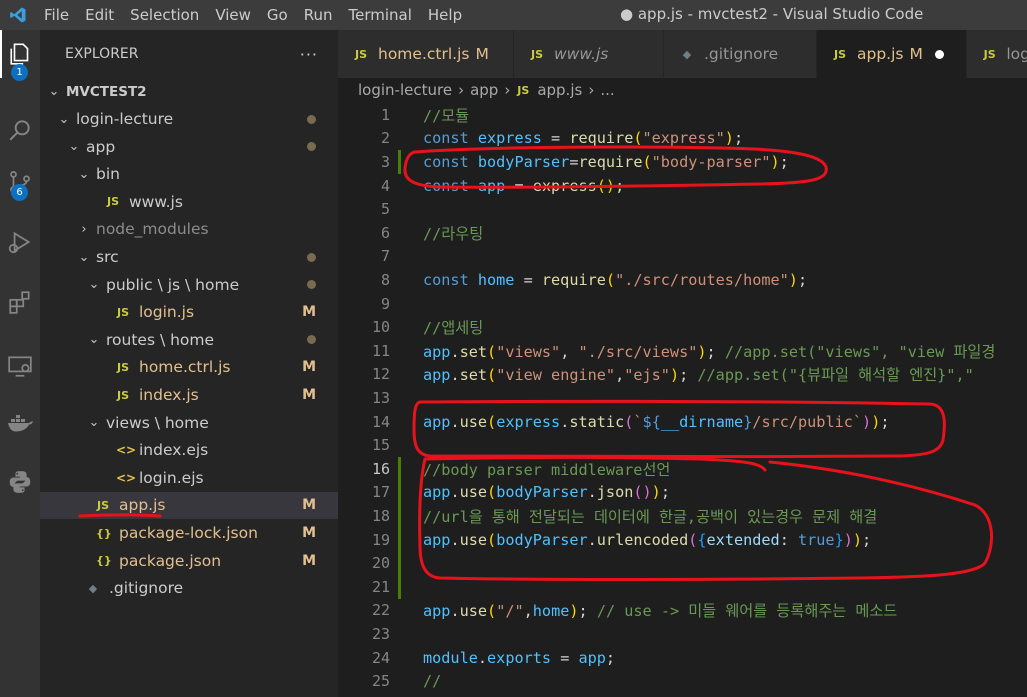 This screenshot has height=697, width=1027. What do you see at coordinates (484, 90) in the screenshot?
I see `breadcrumb-item: app` at bounding box center [484, 90].